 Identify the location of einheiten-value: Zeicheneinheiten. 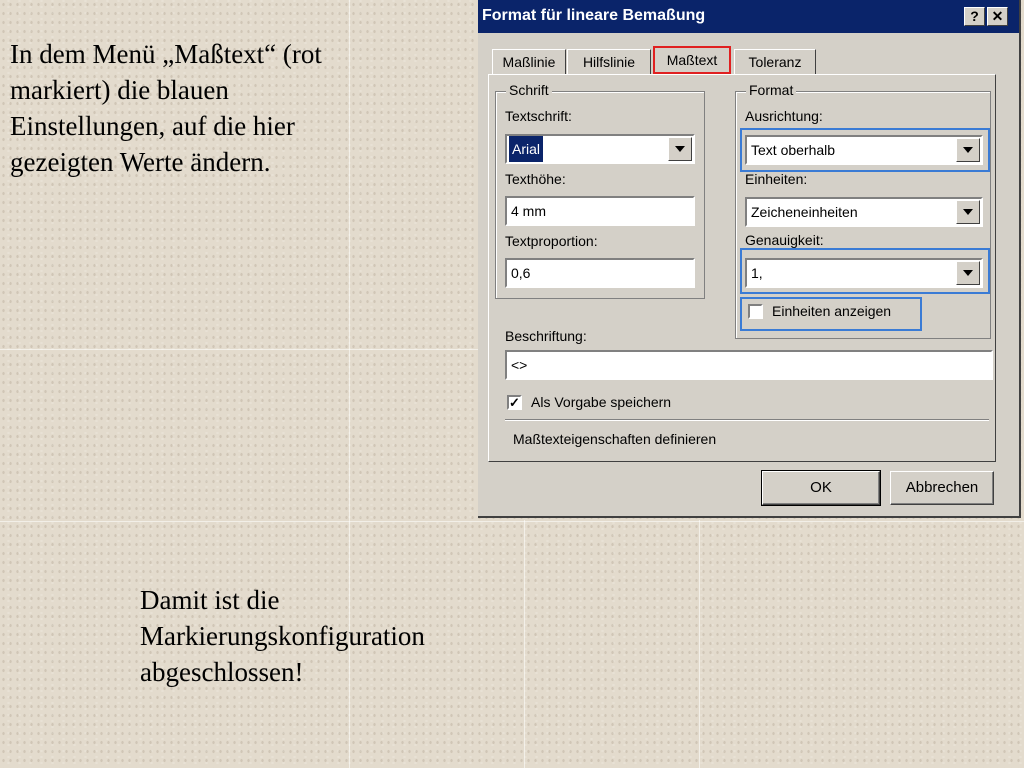
(804, 212).